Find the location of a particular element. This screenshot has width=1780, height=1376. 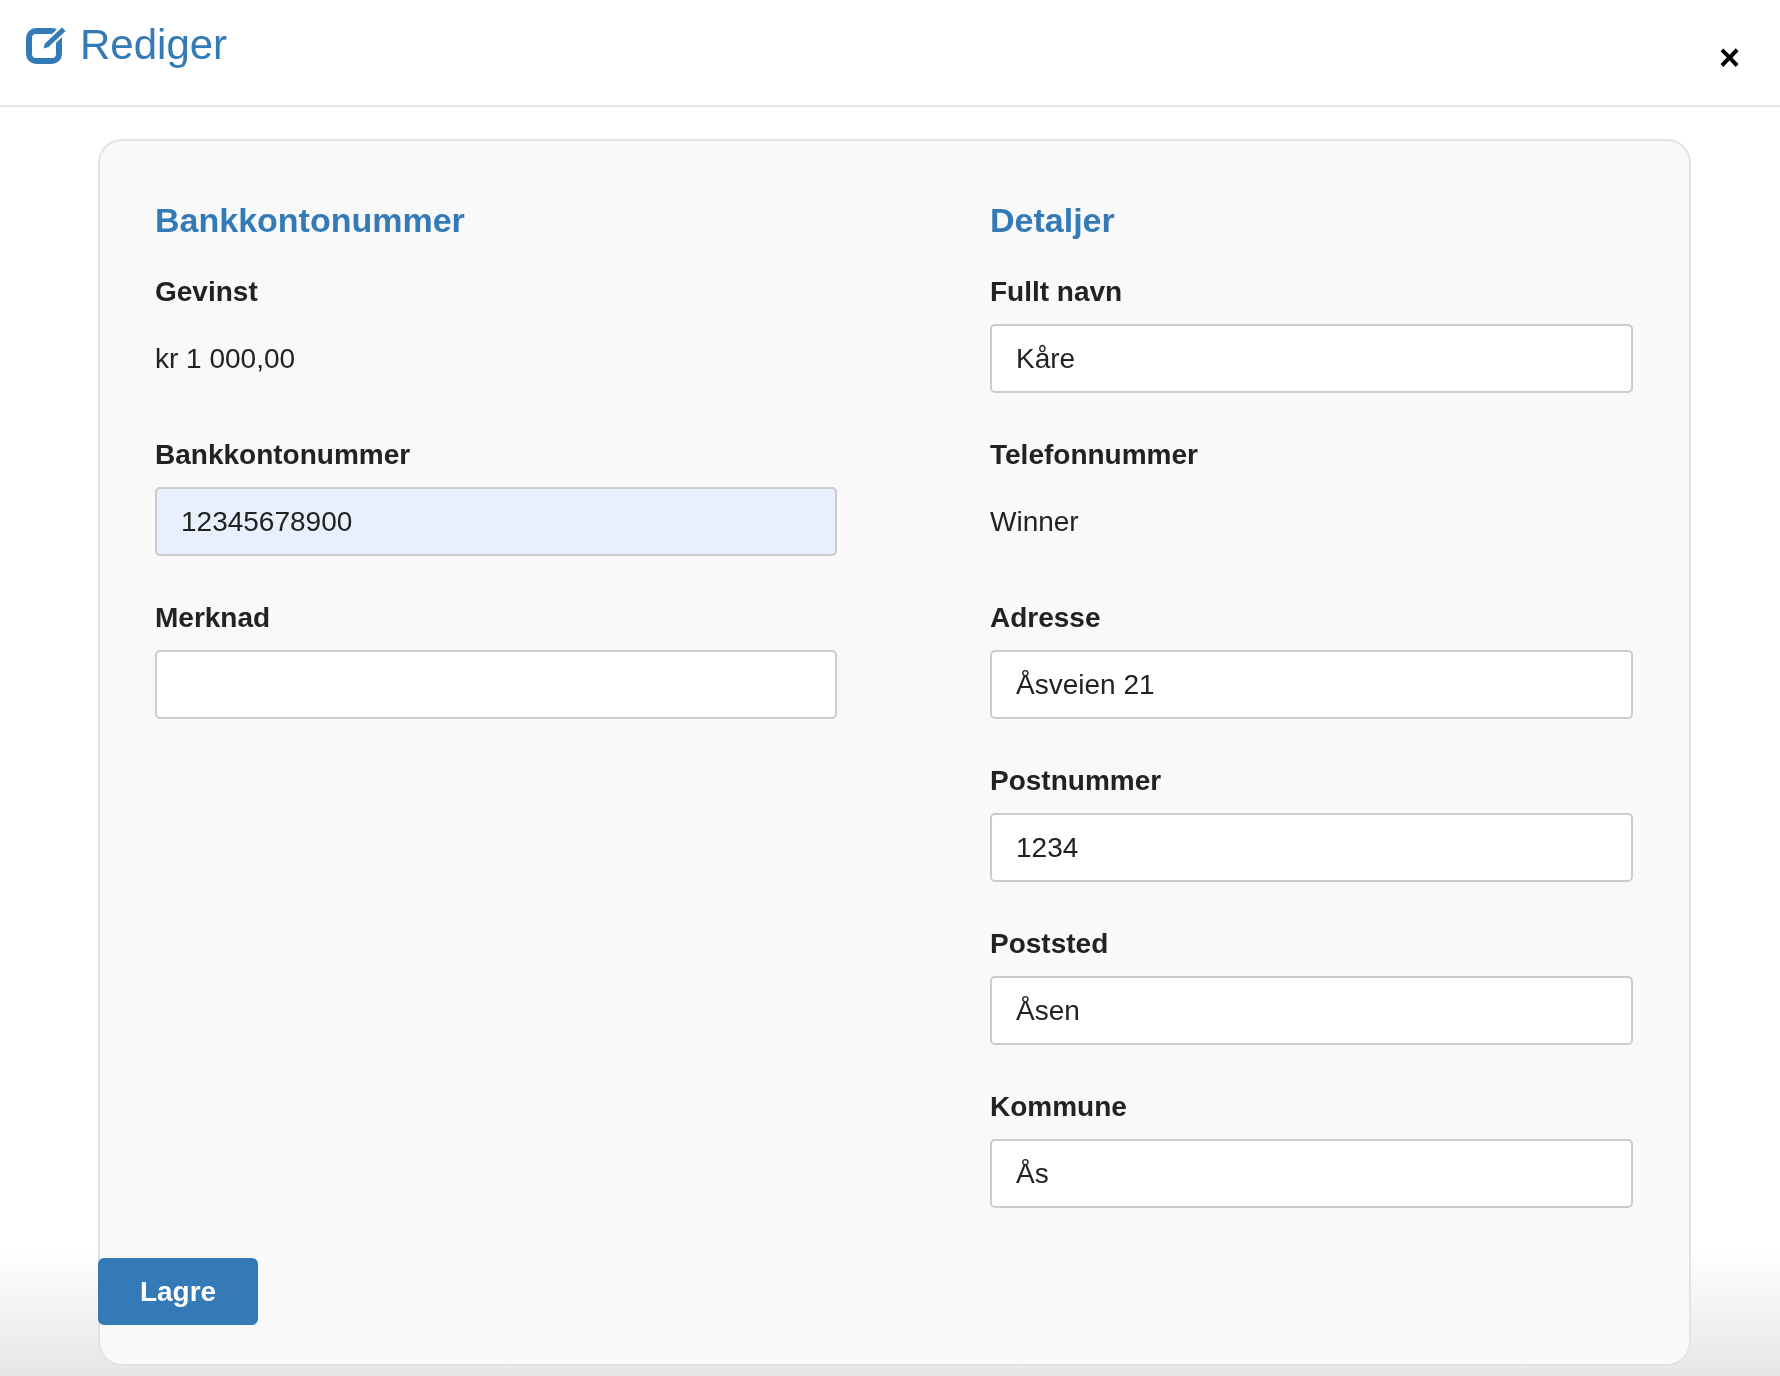

field-value: kr 1 000,00 is located at coordinates (225, 358).